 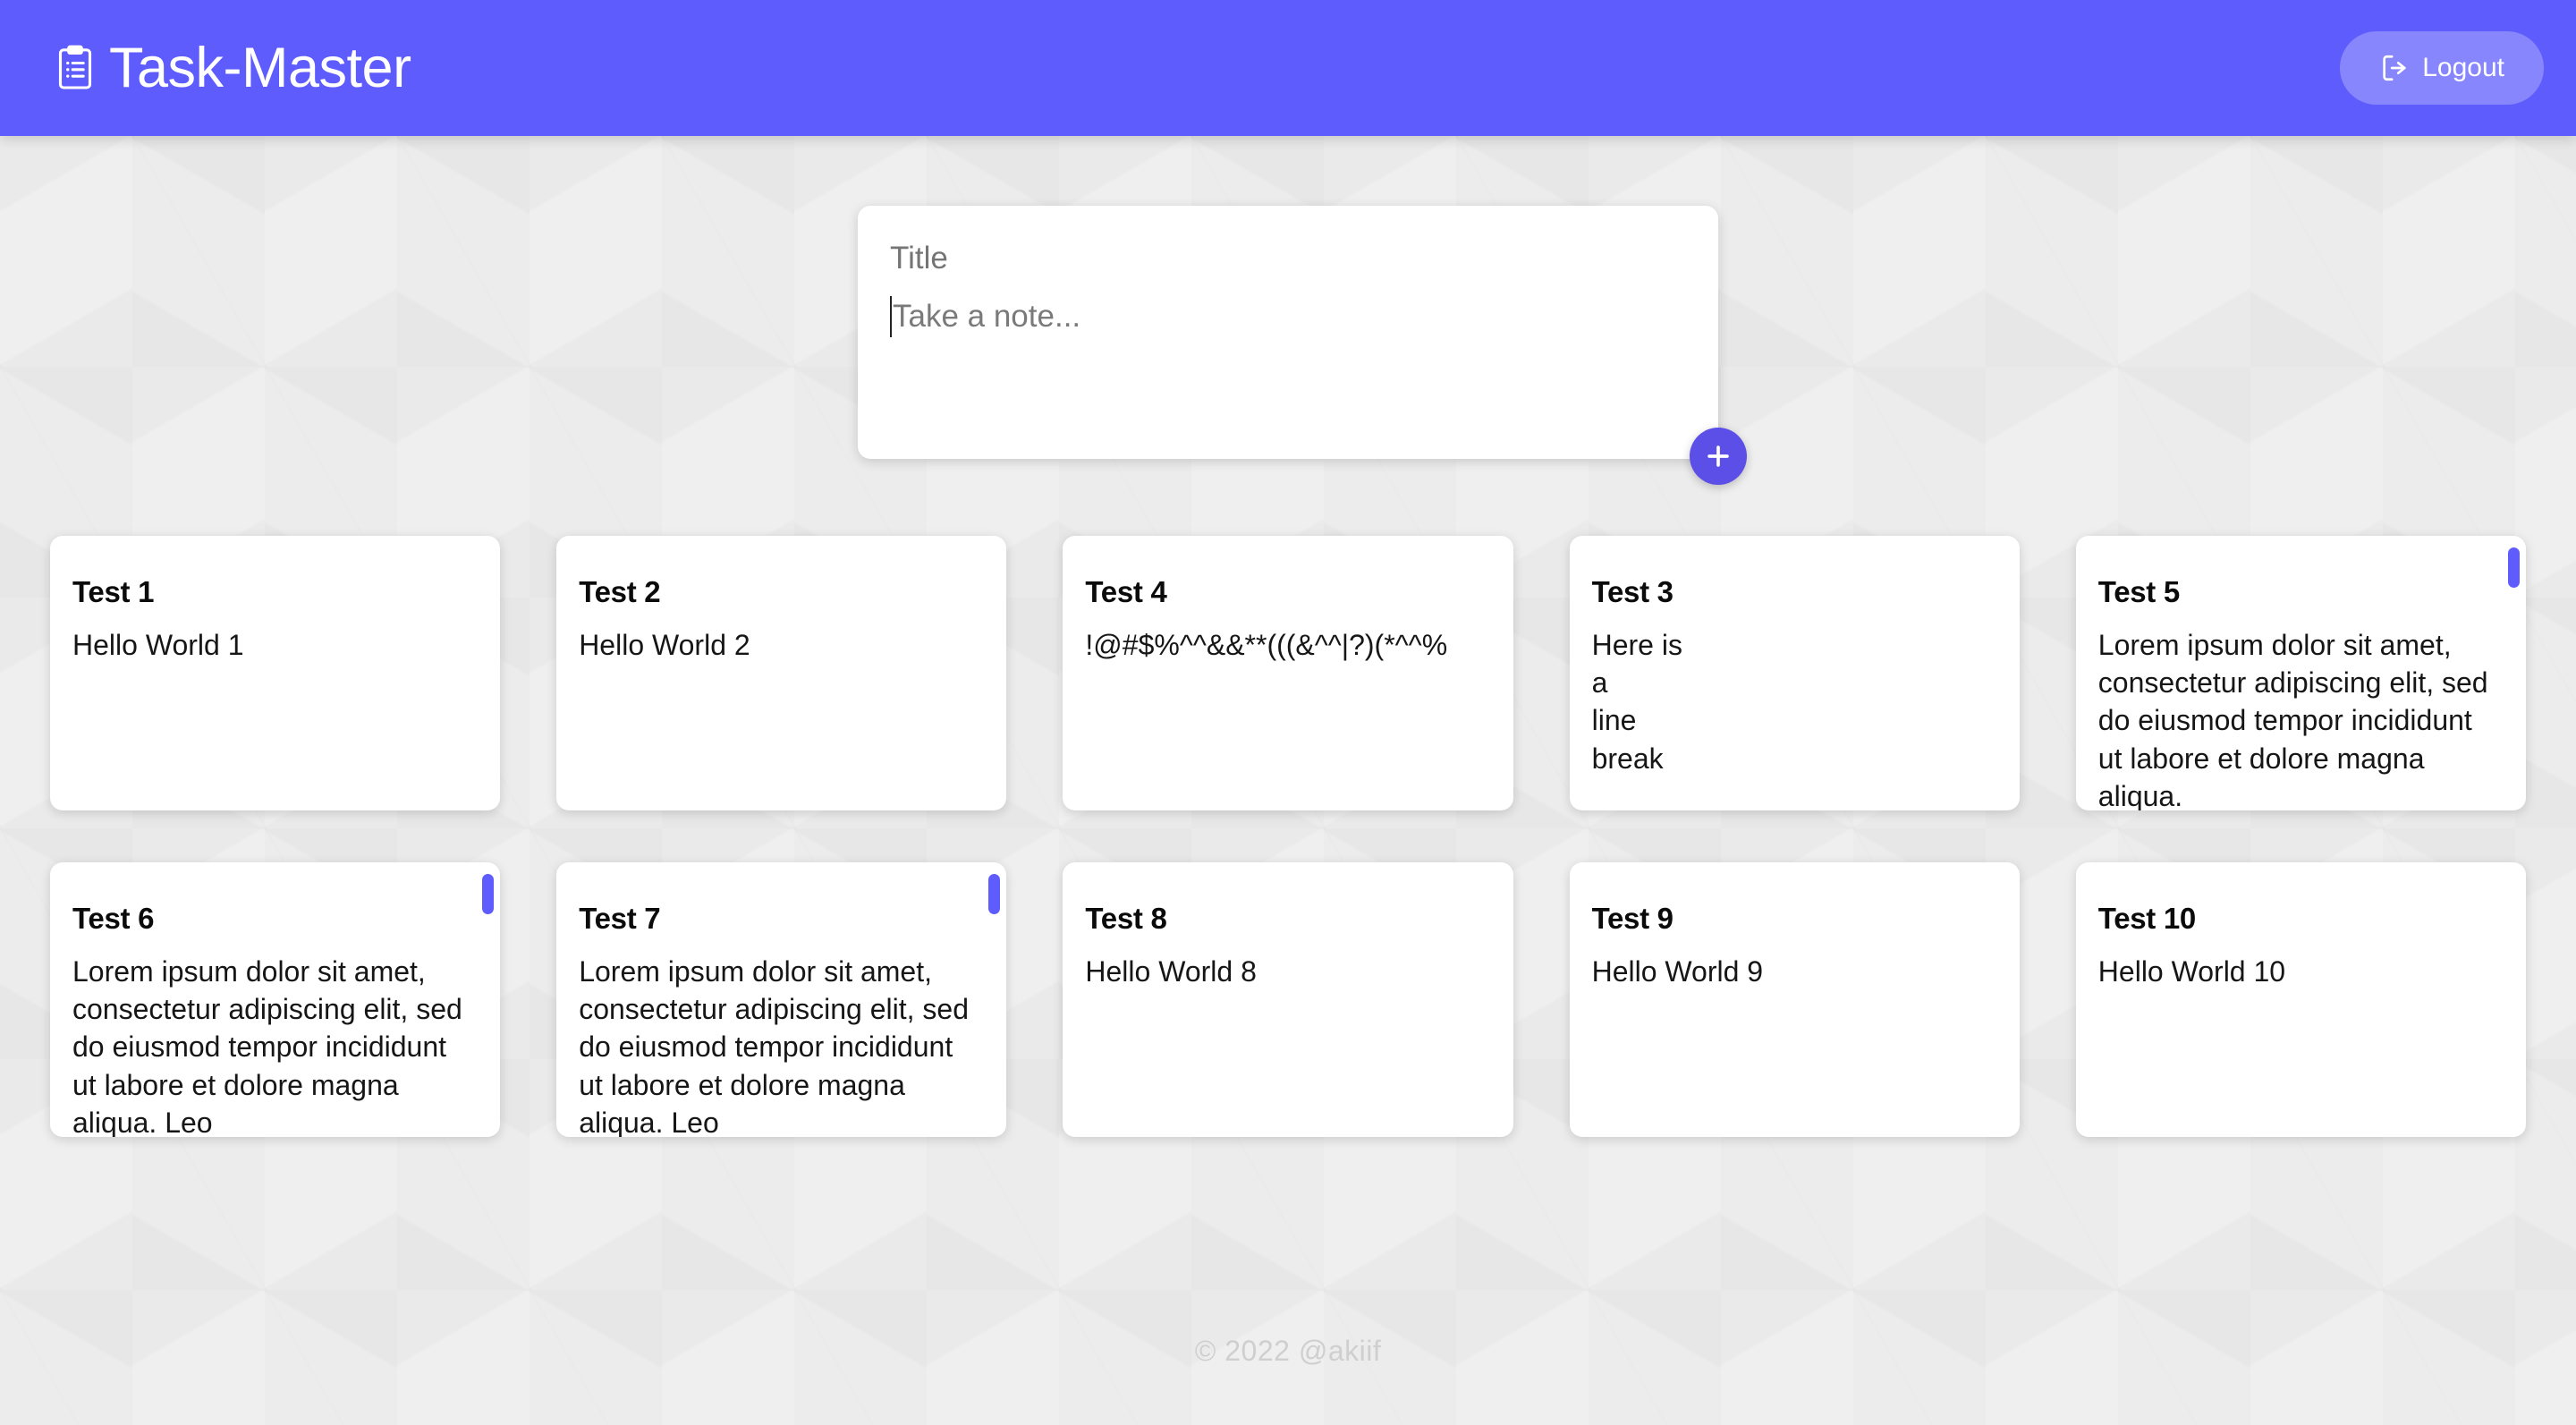 I want to click on brand: Task-Master, so click(x=233, y=67).